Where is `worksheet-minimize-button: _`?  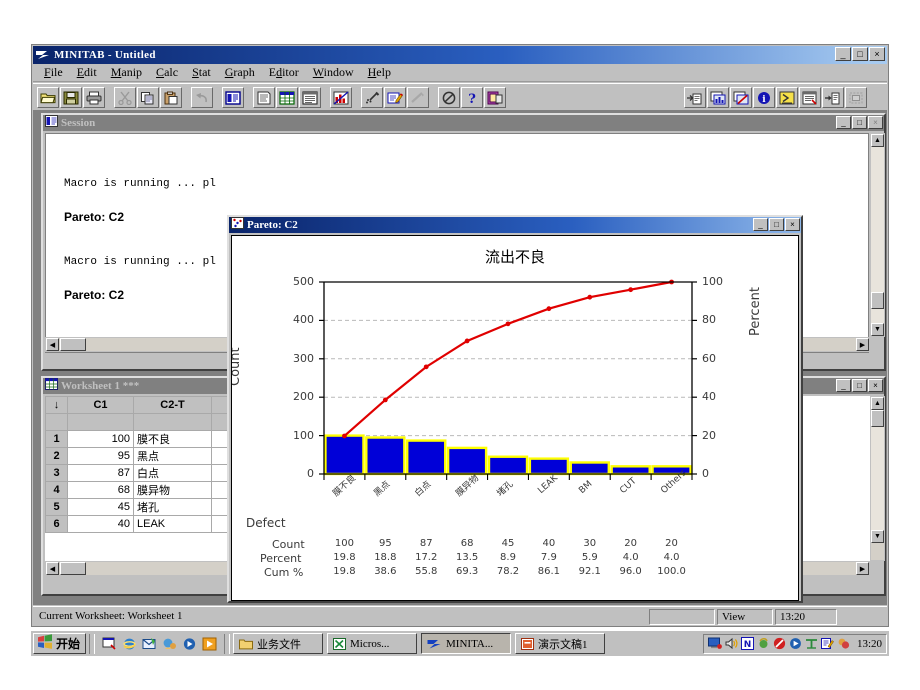
worksheet-minimize-button: _ is located at coordinates (843, 385).